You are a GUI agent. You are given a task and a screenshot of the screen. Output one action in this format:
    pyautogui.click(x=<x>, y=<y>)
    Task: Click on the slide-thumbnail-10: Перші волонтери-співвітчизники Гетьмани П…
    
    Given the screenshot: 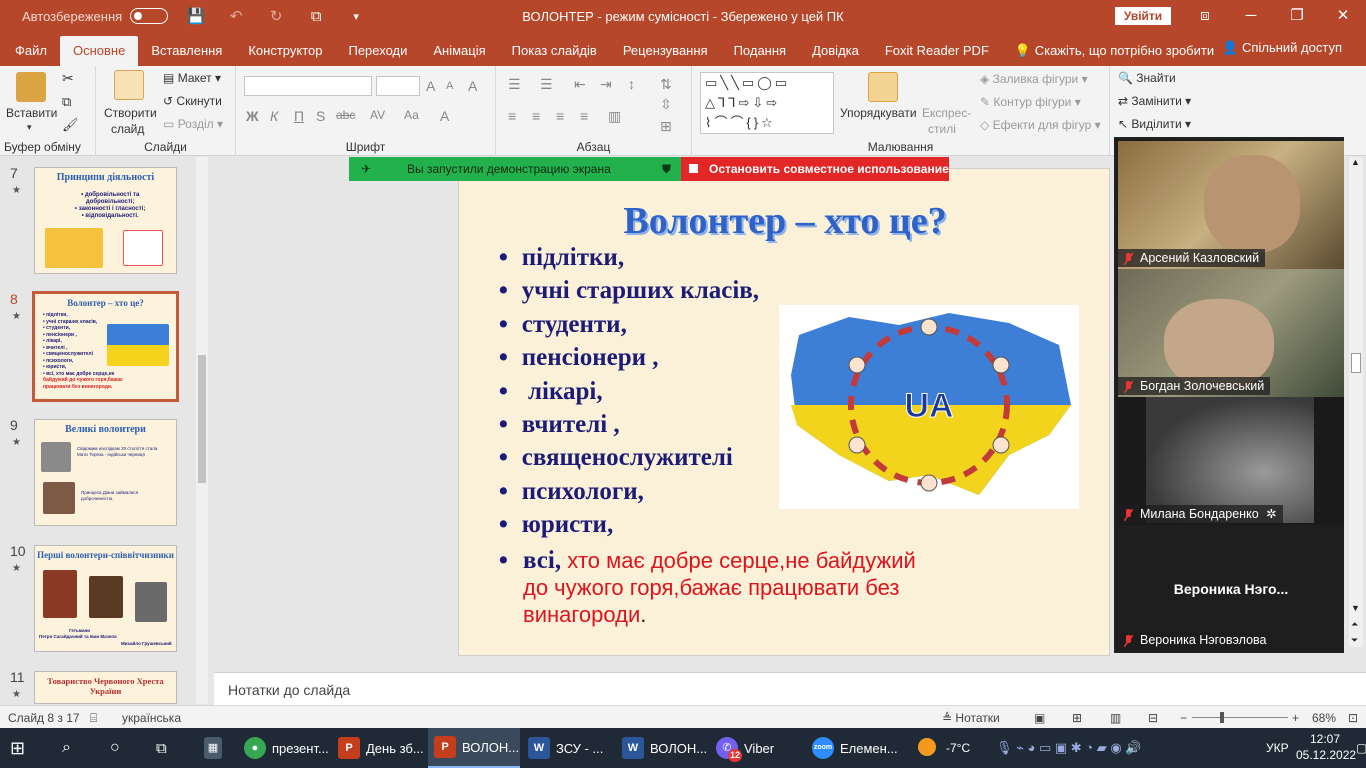 What is the action you would take?
    pyautogui.click(x=105, y=598)
    